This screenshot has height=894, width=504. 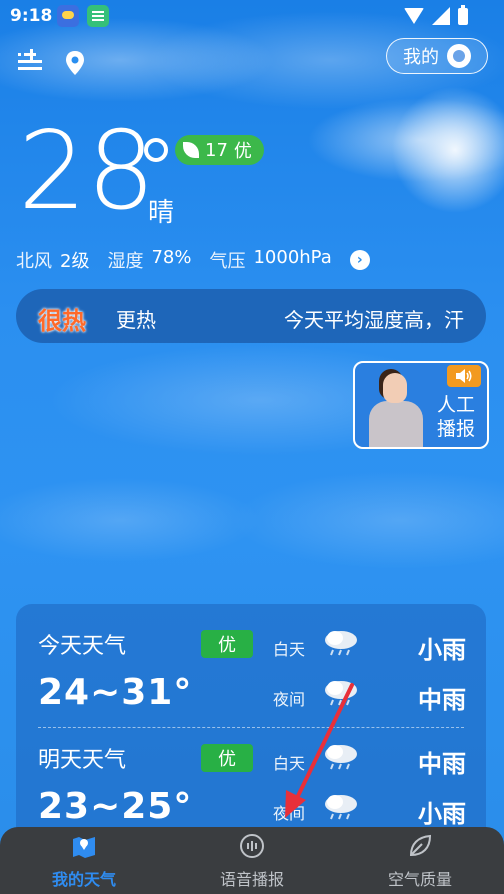 I want to click on wifi-icon, so click(x=414, y=16).